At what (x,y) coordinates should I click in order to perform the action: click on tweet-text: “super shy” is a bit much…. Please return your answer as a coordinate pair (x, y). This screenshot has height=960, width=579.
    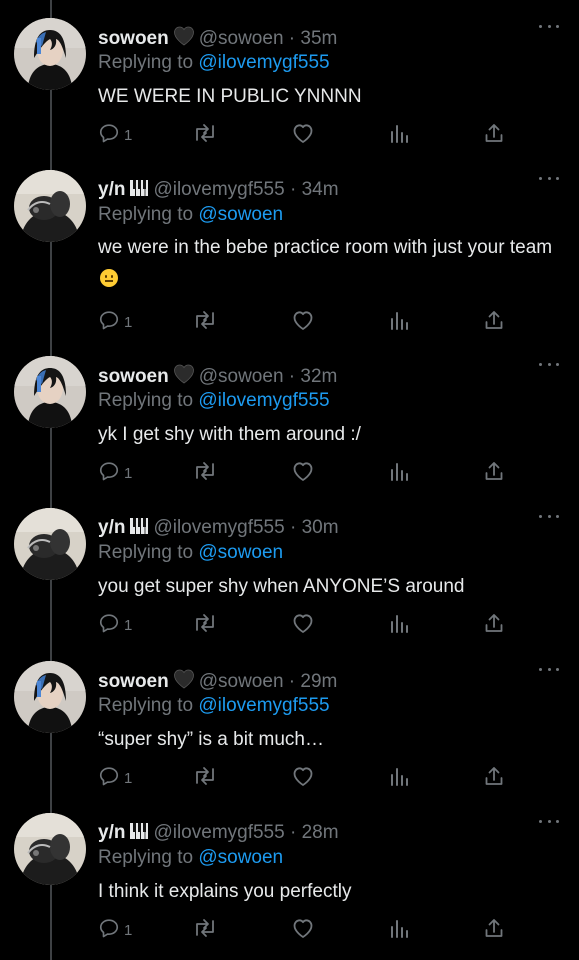
    Looking at the image, I should click on (327, 740).